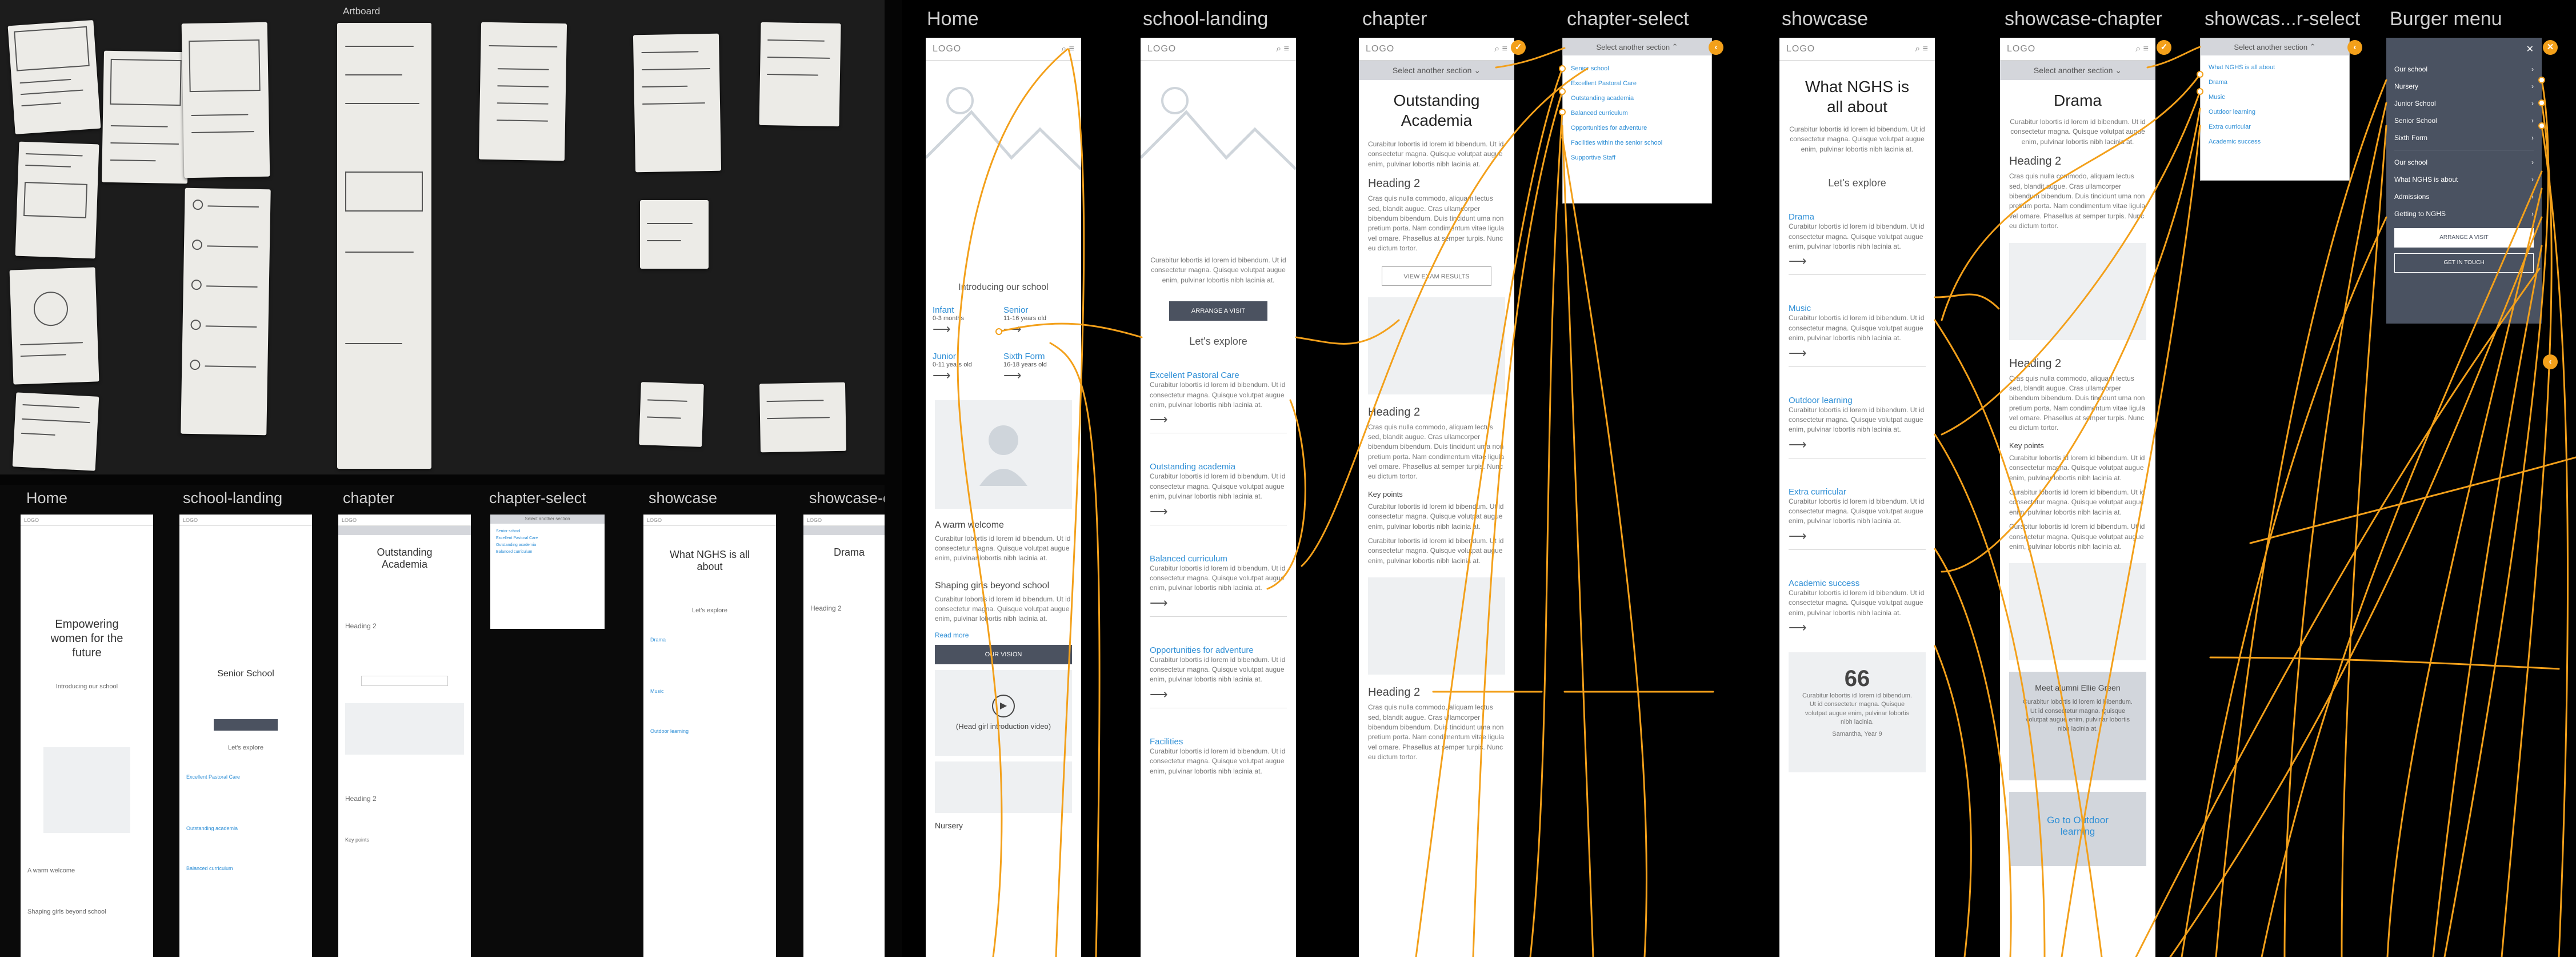  Describe the element at coordinates (362, 12) in the screenshot. I see `artboard-label: Artboard` at that location.